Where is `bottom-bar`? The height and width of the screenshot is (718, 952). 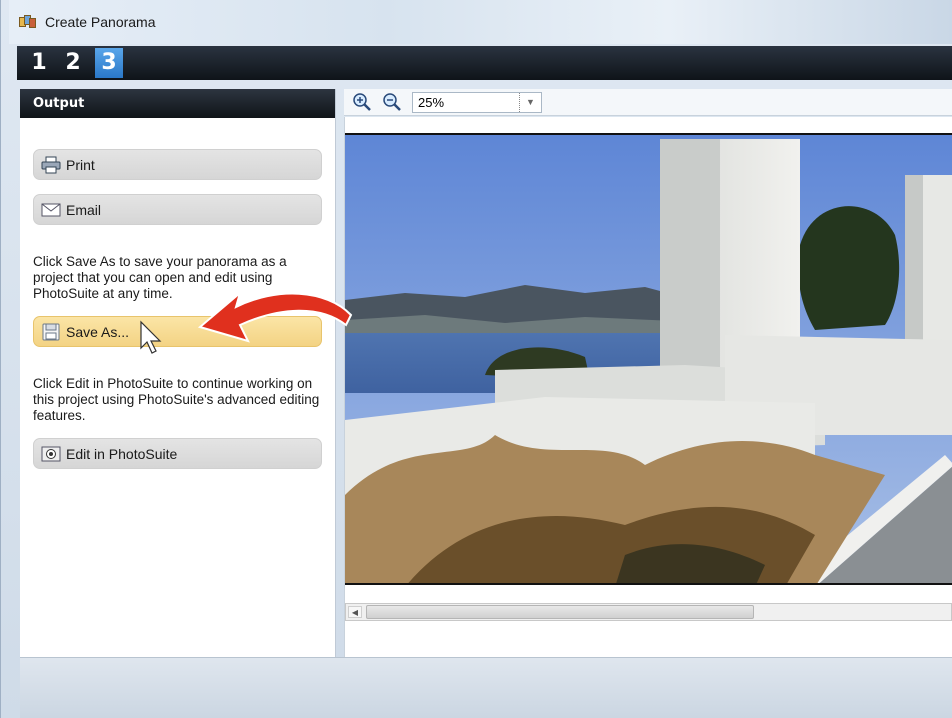 bottom-bar is located at coordinates (486, 687).